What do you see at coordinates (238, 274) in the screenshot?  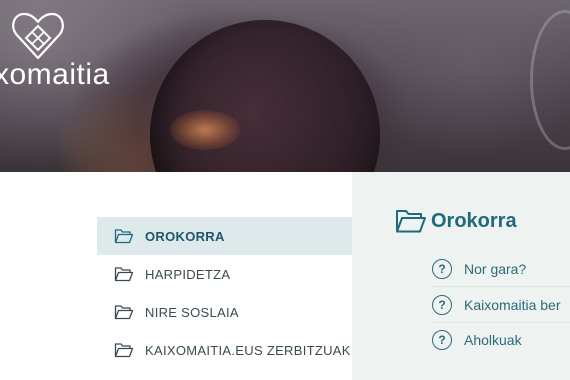 I see `nav-item-harpidetza: HARPIDETZA` at bounding box center [238, 274].